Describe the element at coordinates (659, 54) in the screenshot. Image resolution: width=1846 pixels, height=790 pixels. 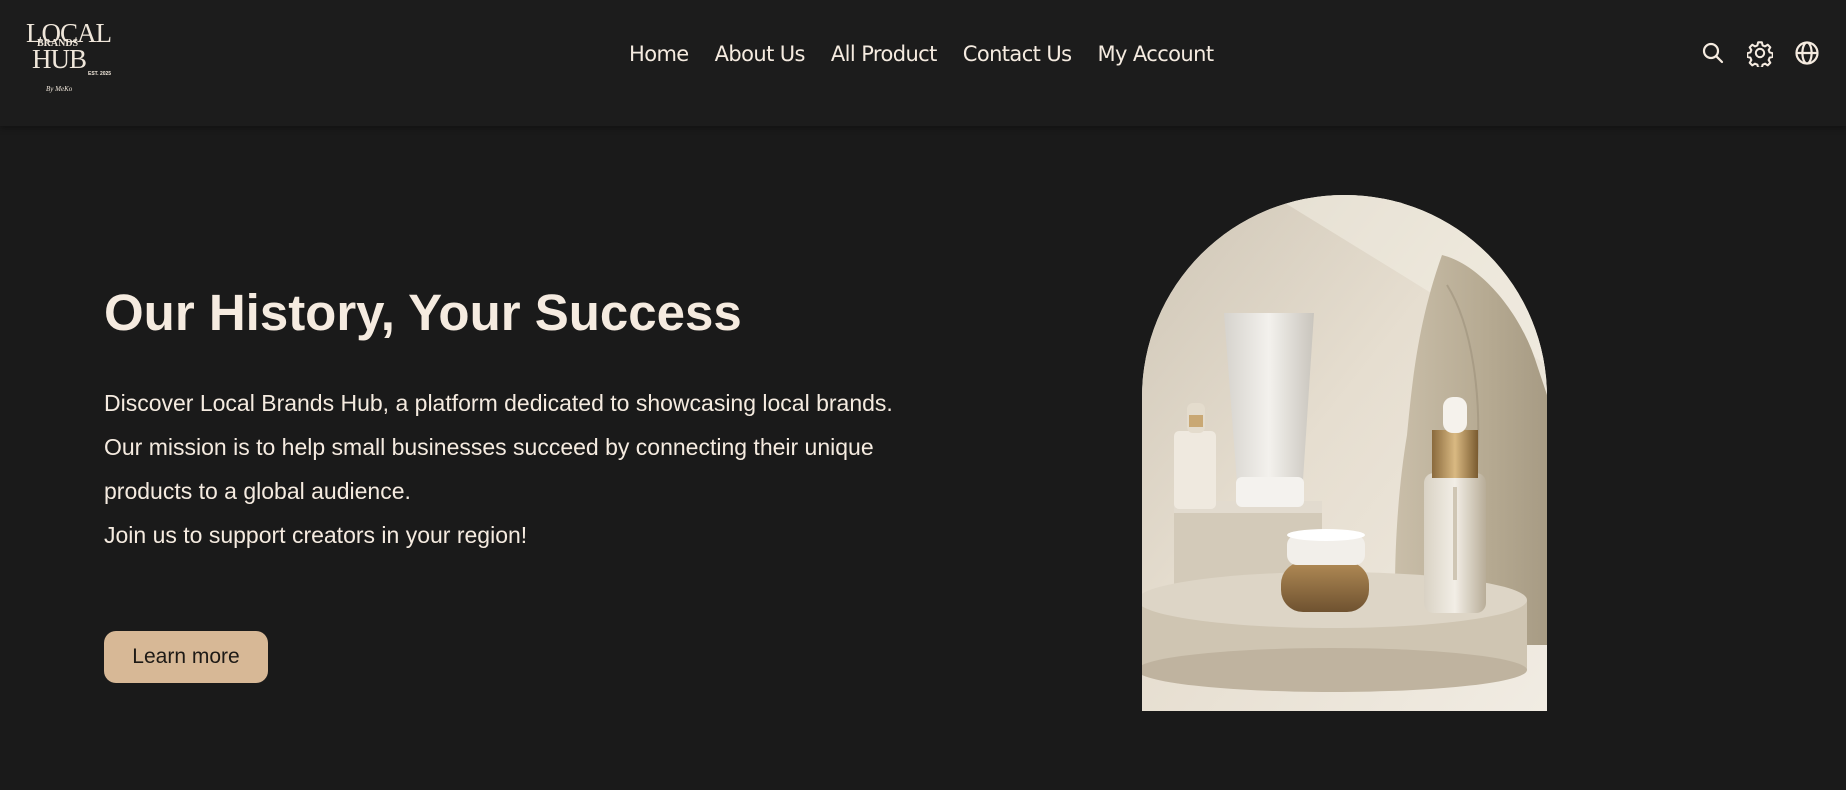
I see `nav-home: Home` at that location.